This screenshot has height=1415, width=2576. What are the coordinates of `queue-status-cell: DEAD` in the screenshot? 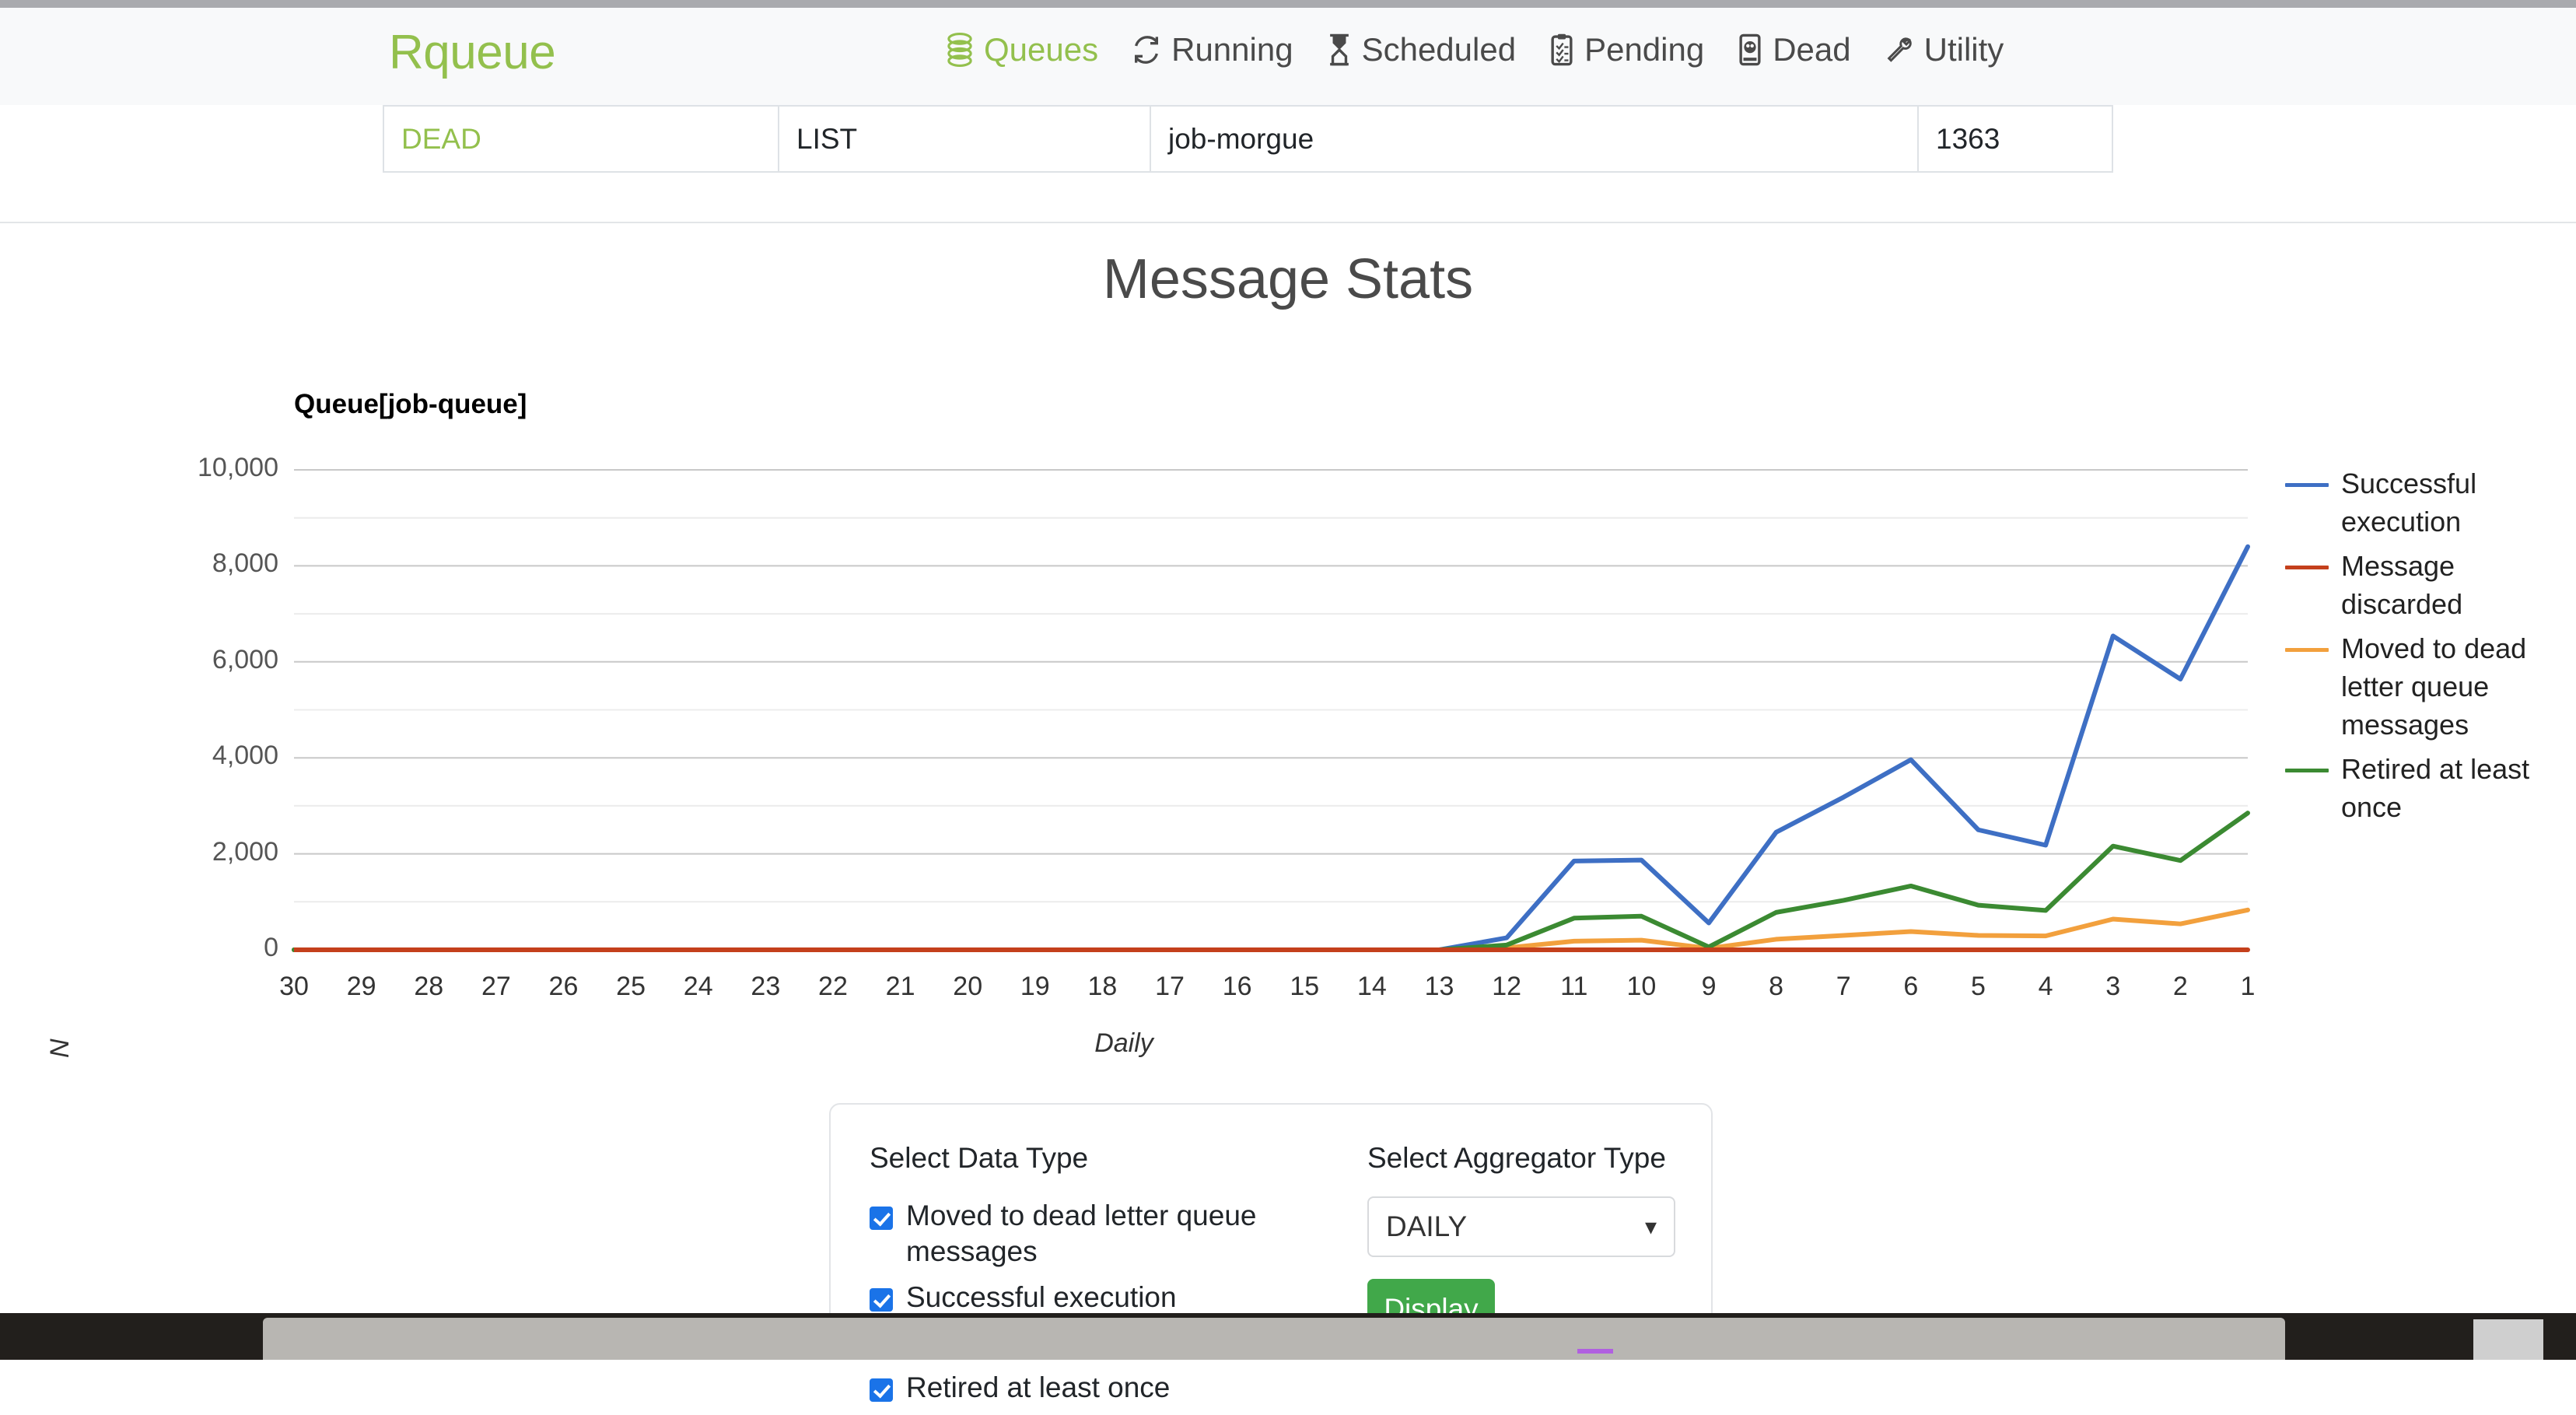 It's located at (580, 139).